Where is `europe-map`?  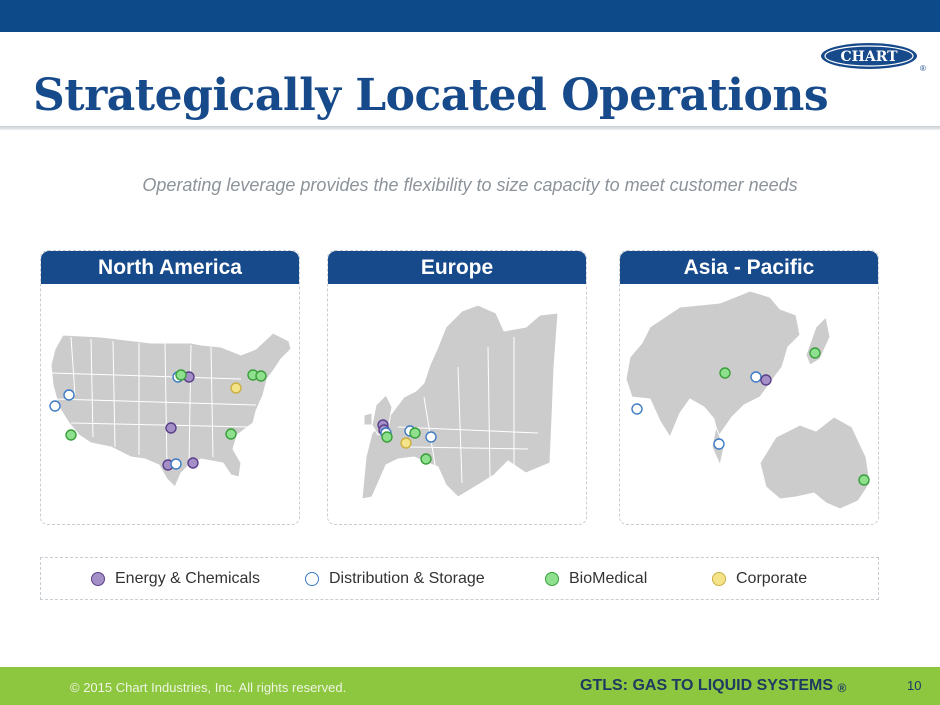
europe-map is located at coordinates (460, 402).